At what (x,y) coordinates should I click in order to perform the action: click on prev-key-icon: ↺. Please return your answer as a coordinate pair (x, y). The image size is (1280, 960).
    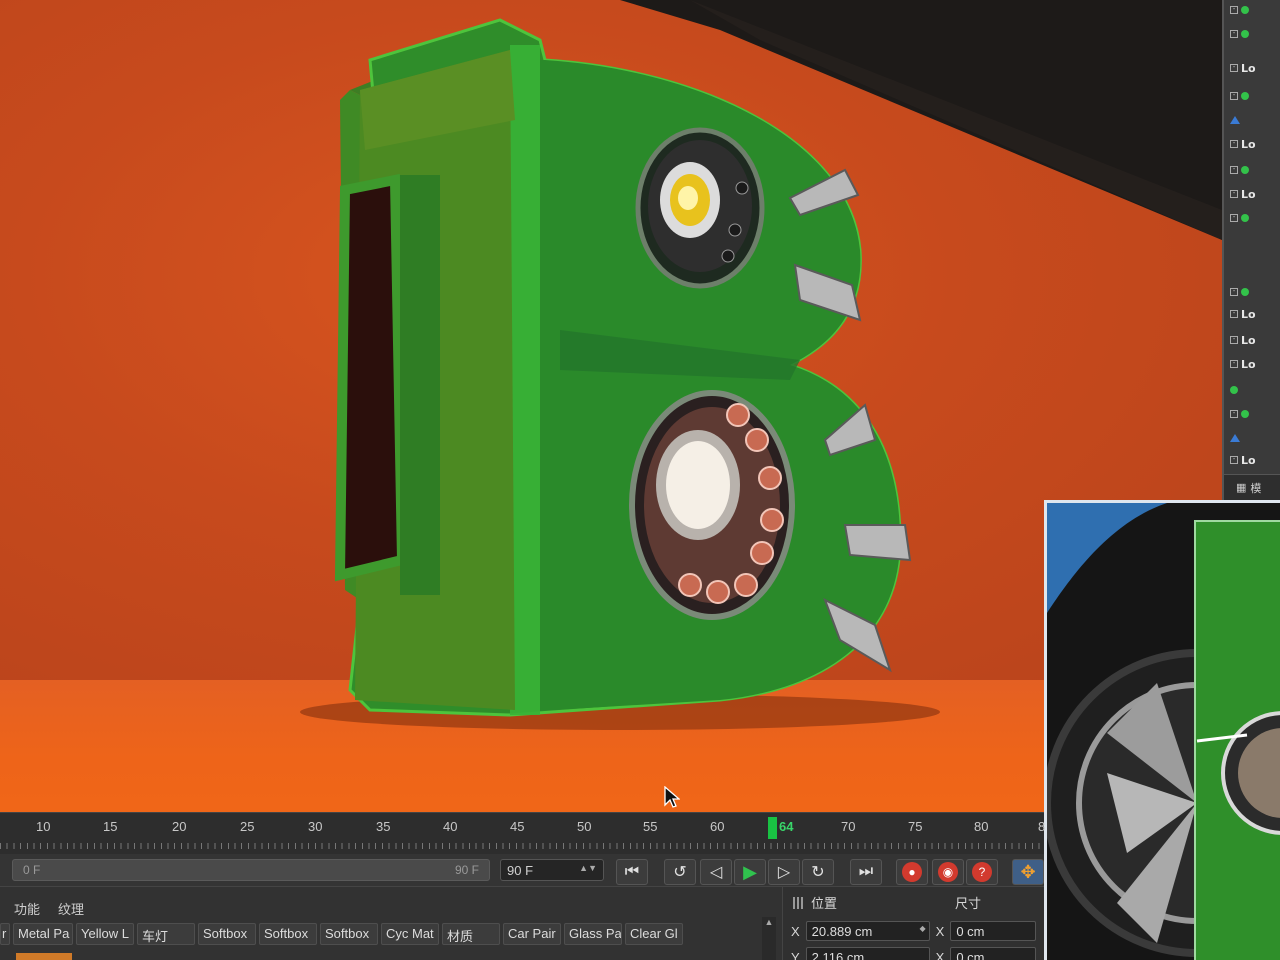
    Looking at the image, I should click on (680, 872).